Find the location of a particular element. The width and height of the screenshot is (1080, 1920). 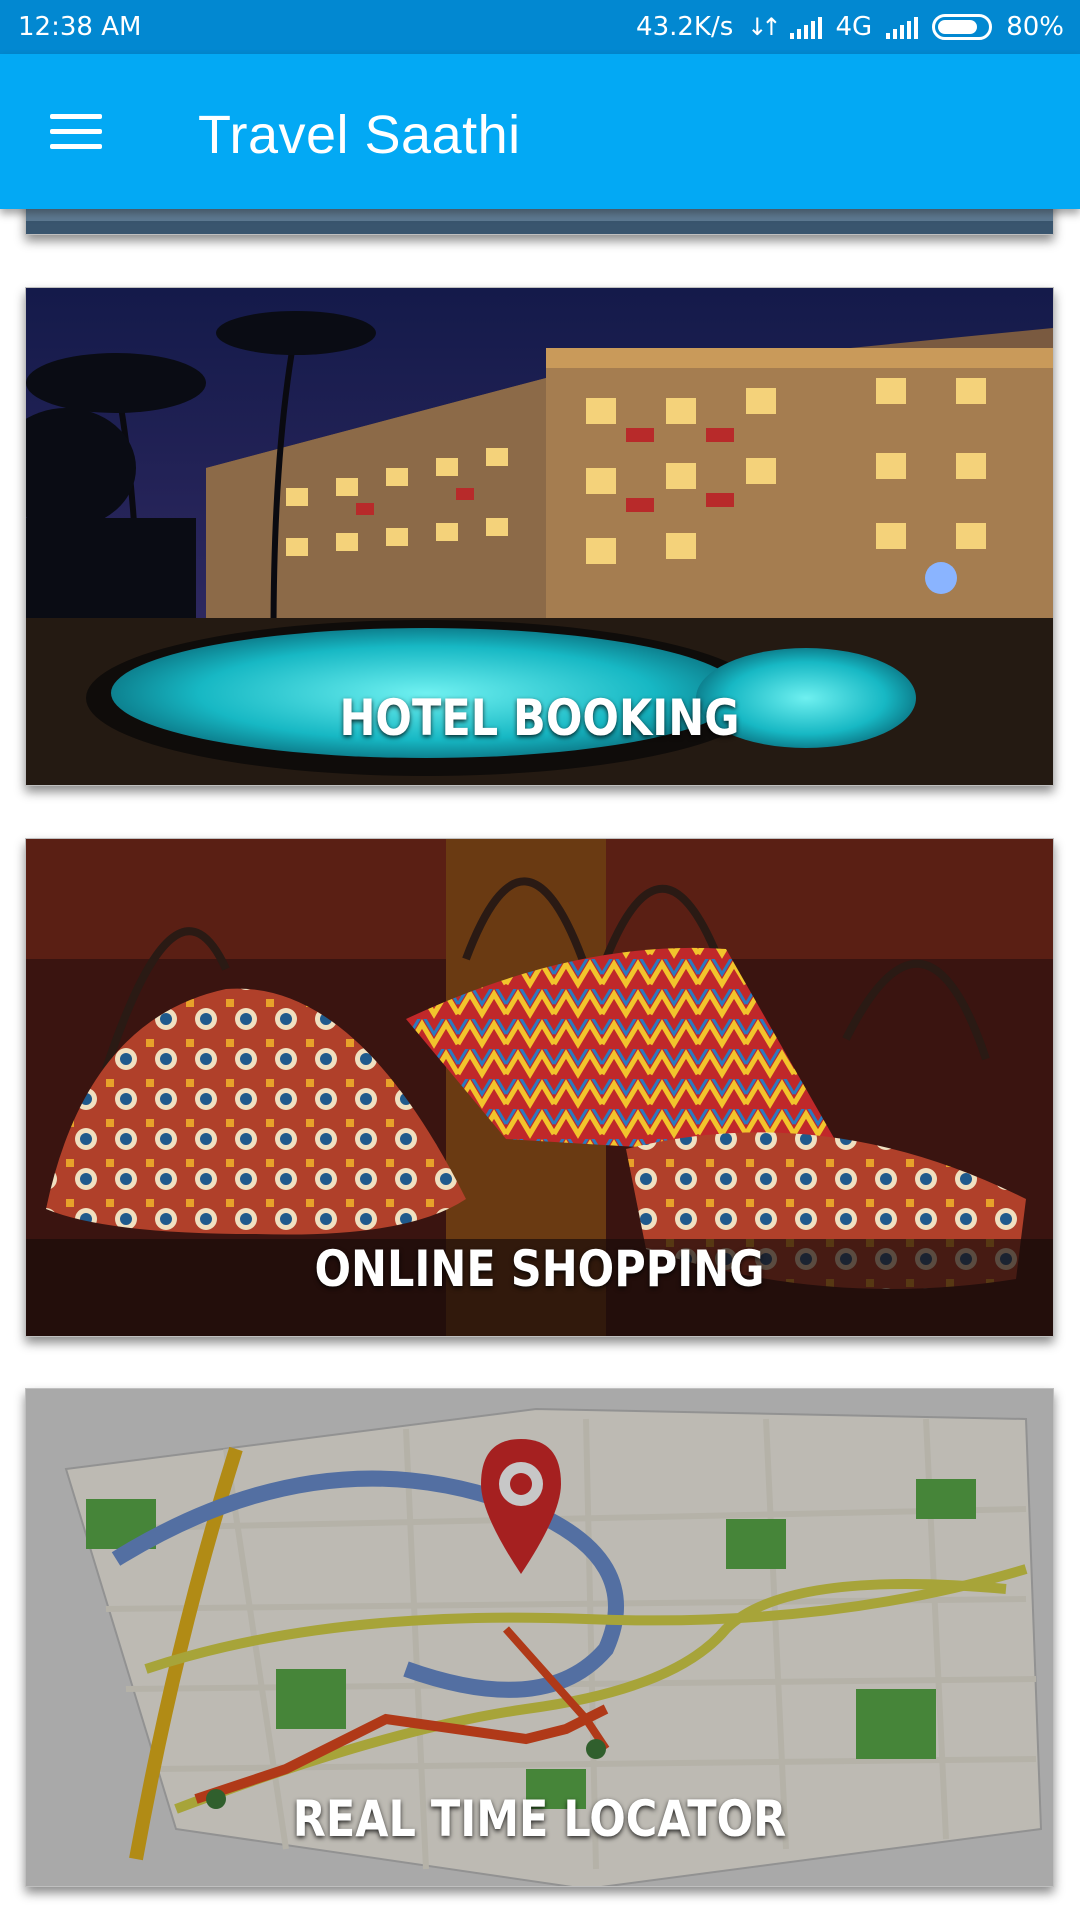

status-bar: 12:38 AM 43.2K/s ↓↑ 4G 80% is located at coordinates (540, 27).